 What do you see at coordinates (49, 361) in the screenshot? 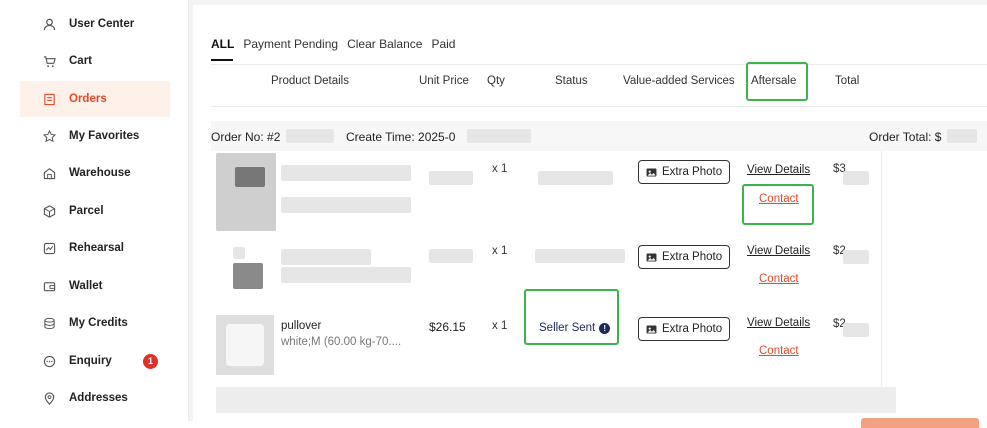
I see `enquiry-icon` at bounding box center [49, 361].